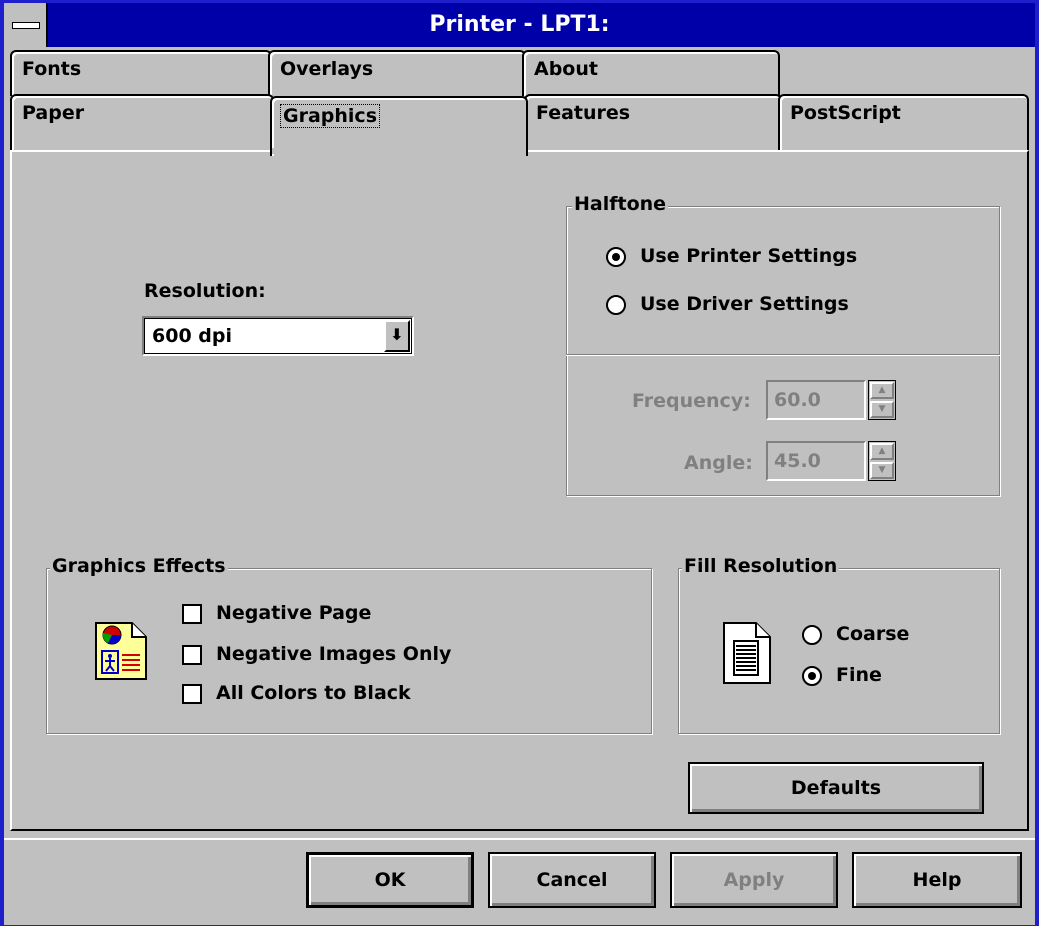 This screenshot has width=1039, height=926. Describe the element at coordinates (192, 694) in the screenshot. I see `all-colors-to-black-checkbox` at that location.